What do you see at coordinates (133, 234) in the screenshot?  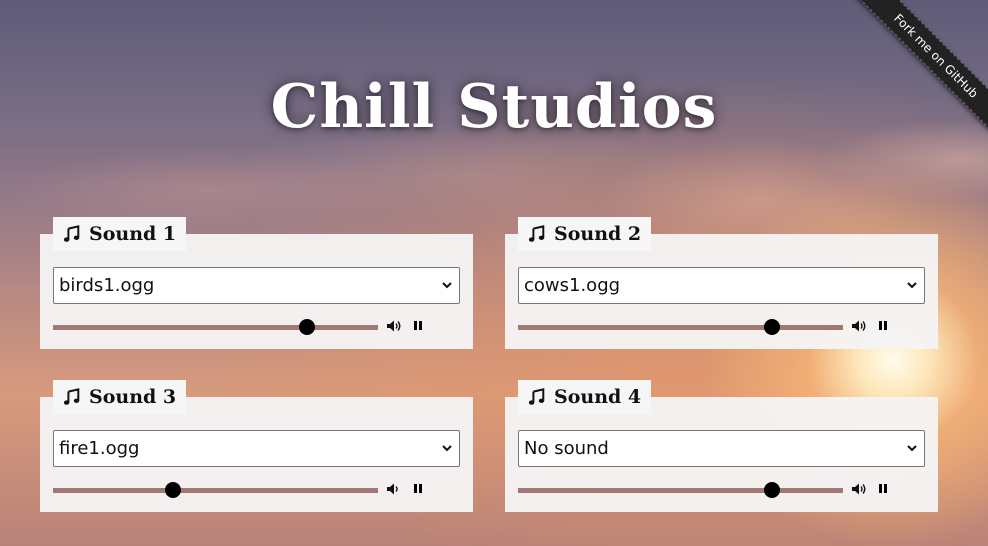 I see `sound-card-title: Sound 1` at bounding box center [133, 234].